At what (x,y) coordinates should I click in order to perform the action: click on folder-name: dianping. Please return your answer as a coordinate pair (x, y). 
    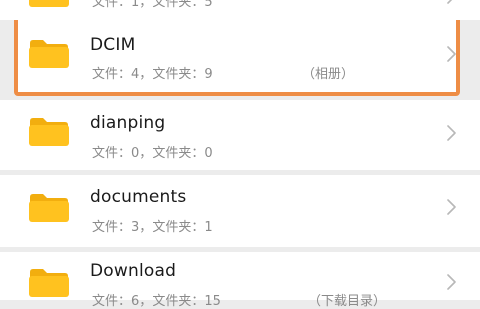
    Looking at the image, I should click on (128, 123).